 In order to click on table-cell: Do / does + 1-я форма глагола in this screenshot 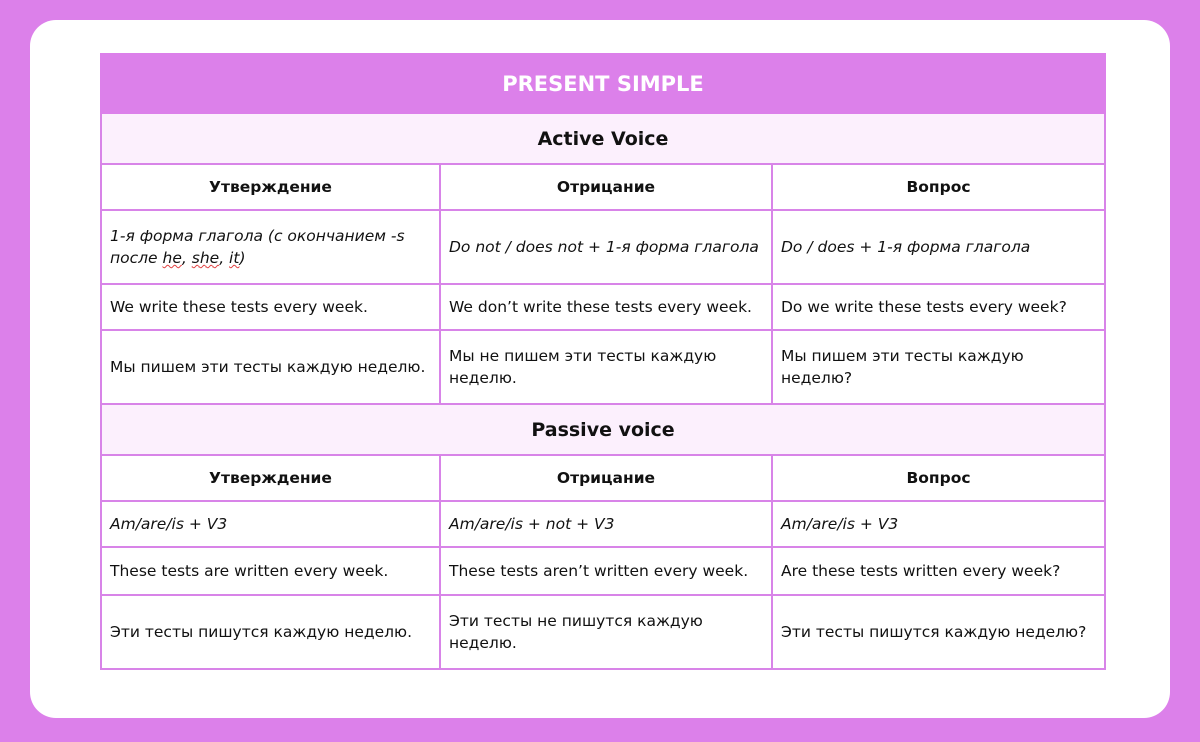, I will do `click(938, 247)`.